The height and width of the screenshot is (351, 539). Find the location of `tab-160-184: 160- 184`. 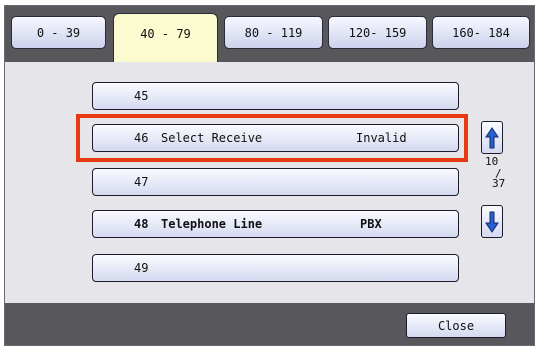

tab-160-184: 160- 184 is located at coordinates (481, 32).